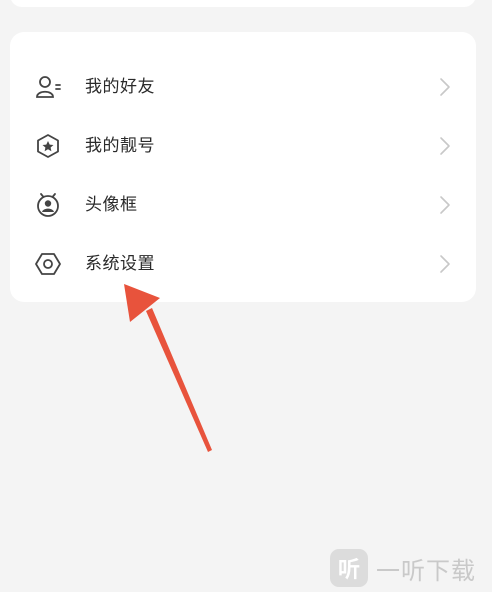  Describe the element at coordinates (243, 264) in the screenshot. I see `menu-item-settings: 系统设置` at that location.